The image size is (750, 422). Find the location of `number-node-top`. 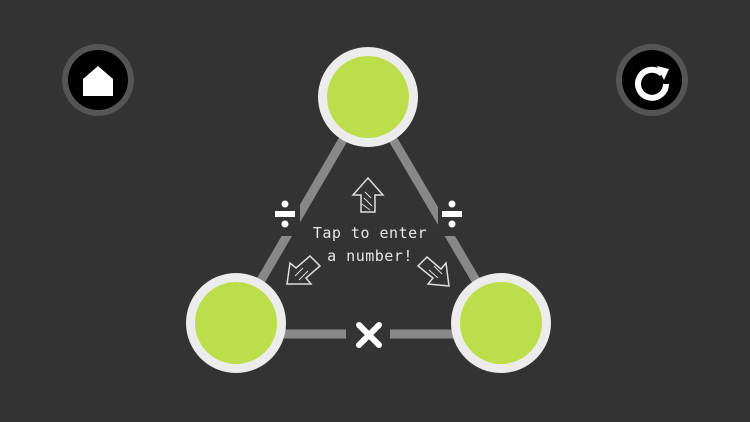

number-node-top is located at coordinates (368, 97).